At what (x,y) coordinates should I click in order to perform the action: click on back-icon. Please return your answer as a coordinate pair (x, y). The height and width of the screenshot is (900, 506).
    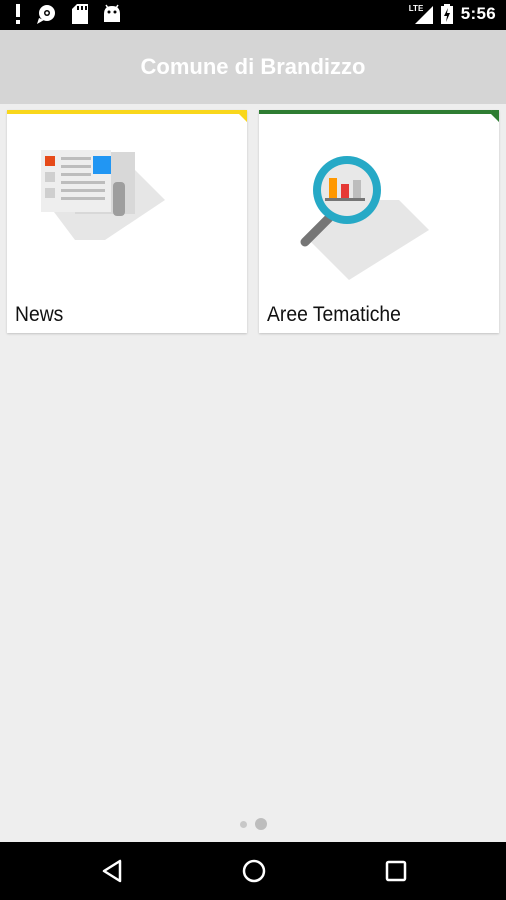
    Looking at the image, I should click on (113, 871).